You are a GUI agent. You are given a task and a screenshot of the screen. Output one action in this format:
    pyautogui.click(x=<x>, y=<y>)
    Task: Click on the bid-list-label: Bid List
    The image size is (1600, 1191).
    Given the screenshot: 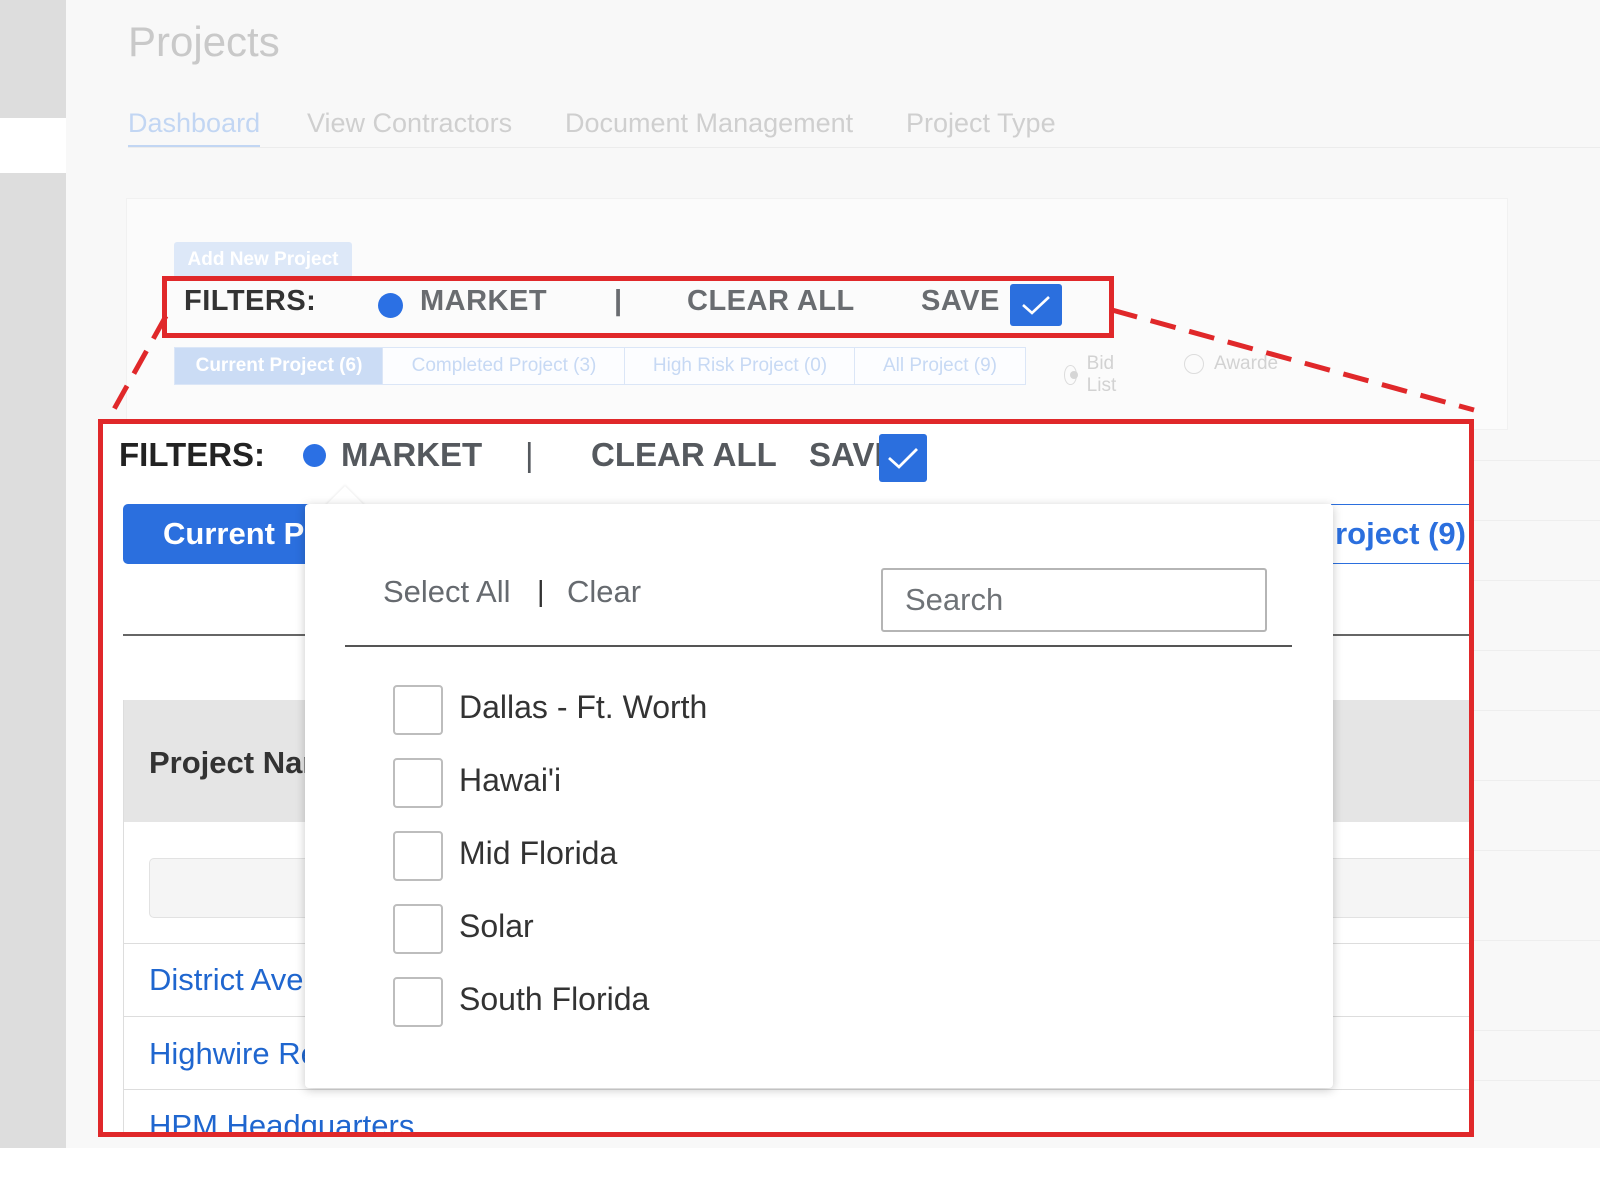 What is the action you would take?
    pyautogui.click(x=1101, y=374)
    